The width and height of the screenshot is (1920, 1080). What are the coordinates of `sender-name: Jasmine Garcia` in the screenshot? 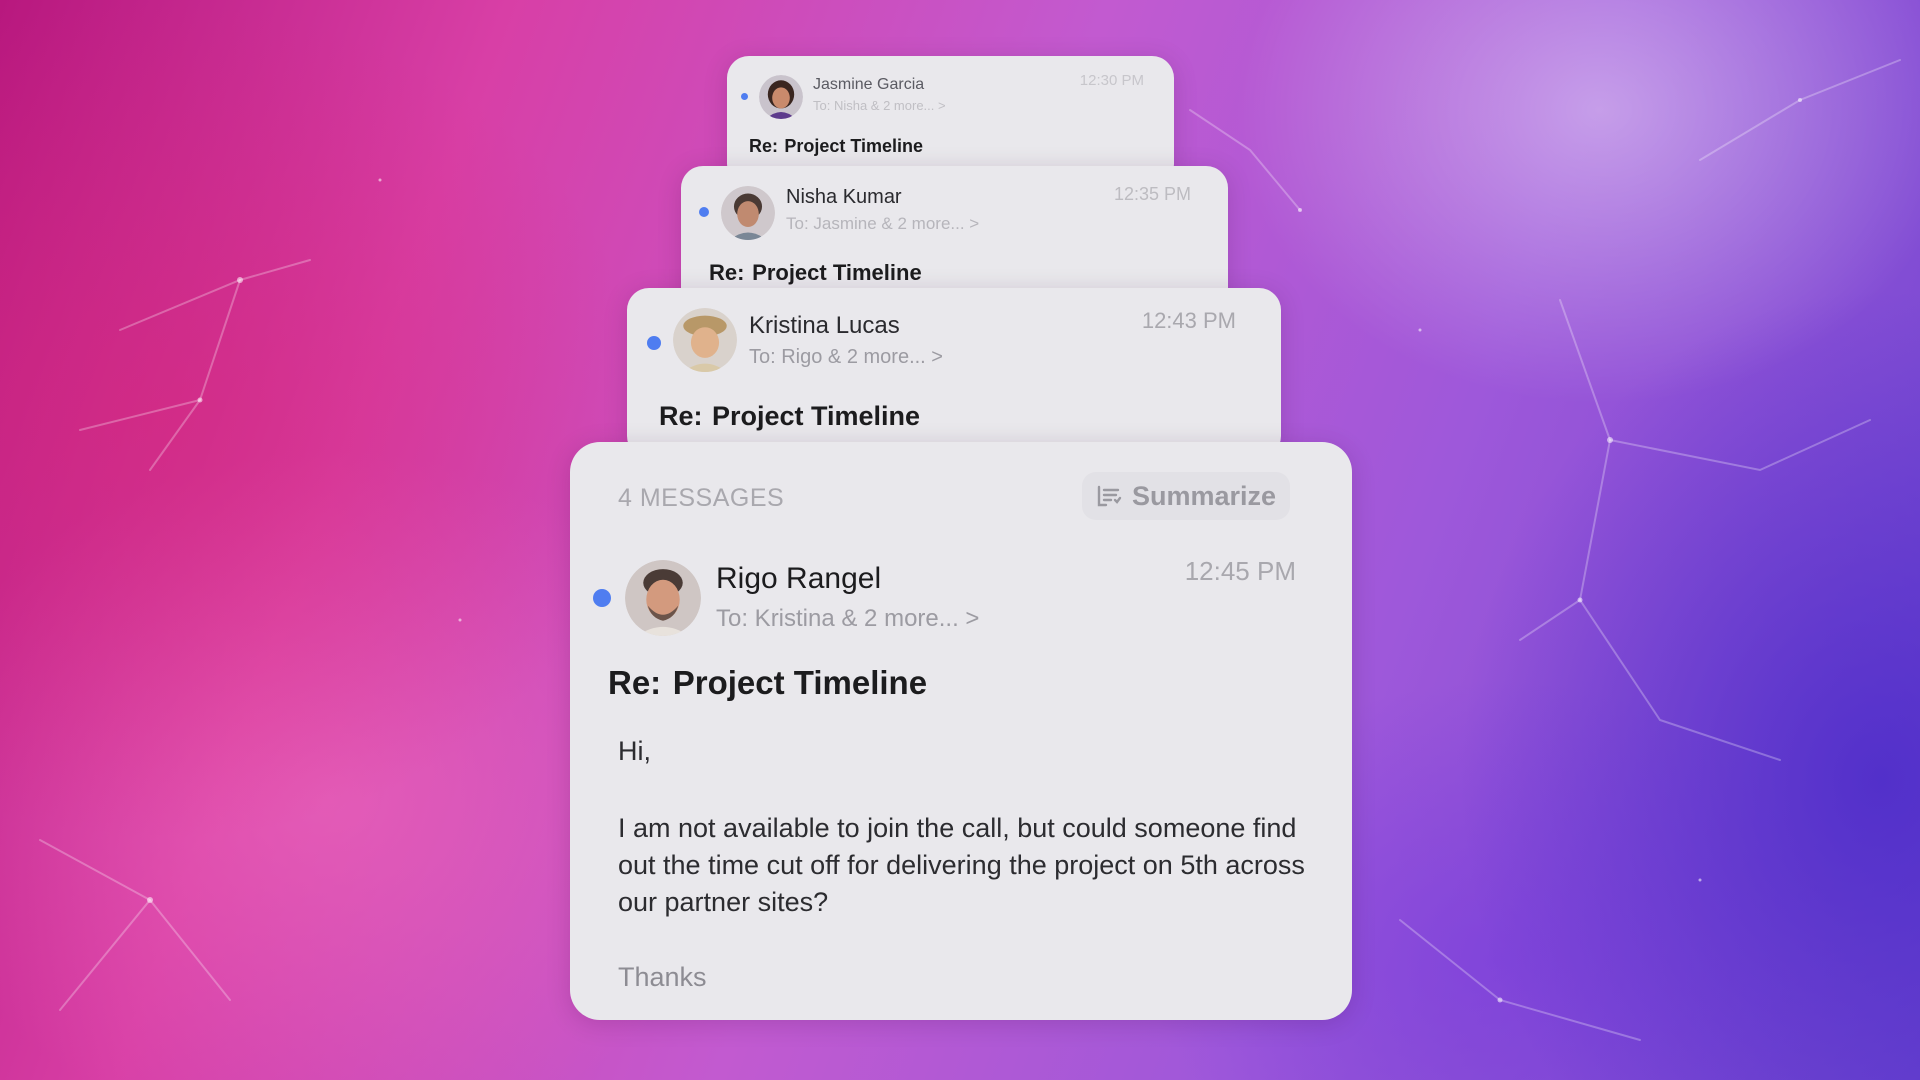 It's located at (869, 84).